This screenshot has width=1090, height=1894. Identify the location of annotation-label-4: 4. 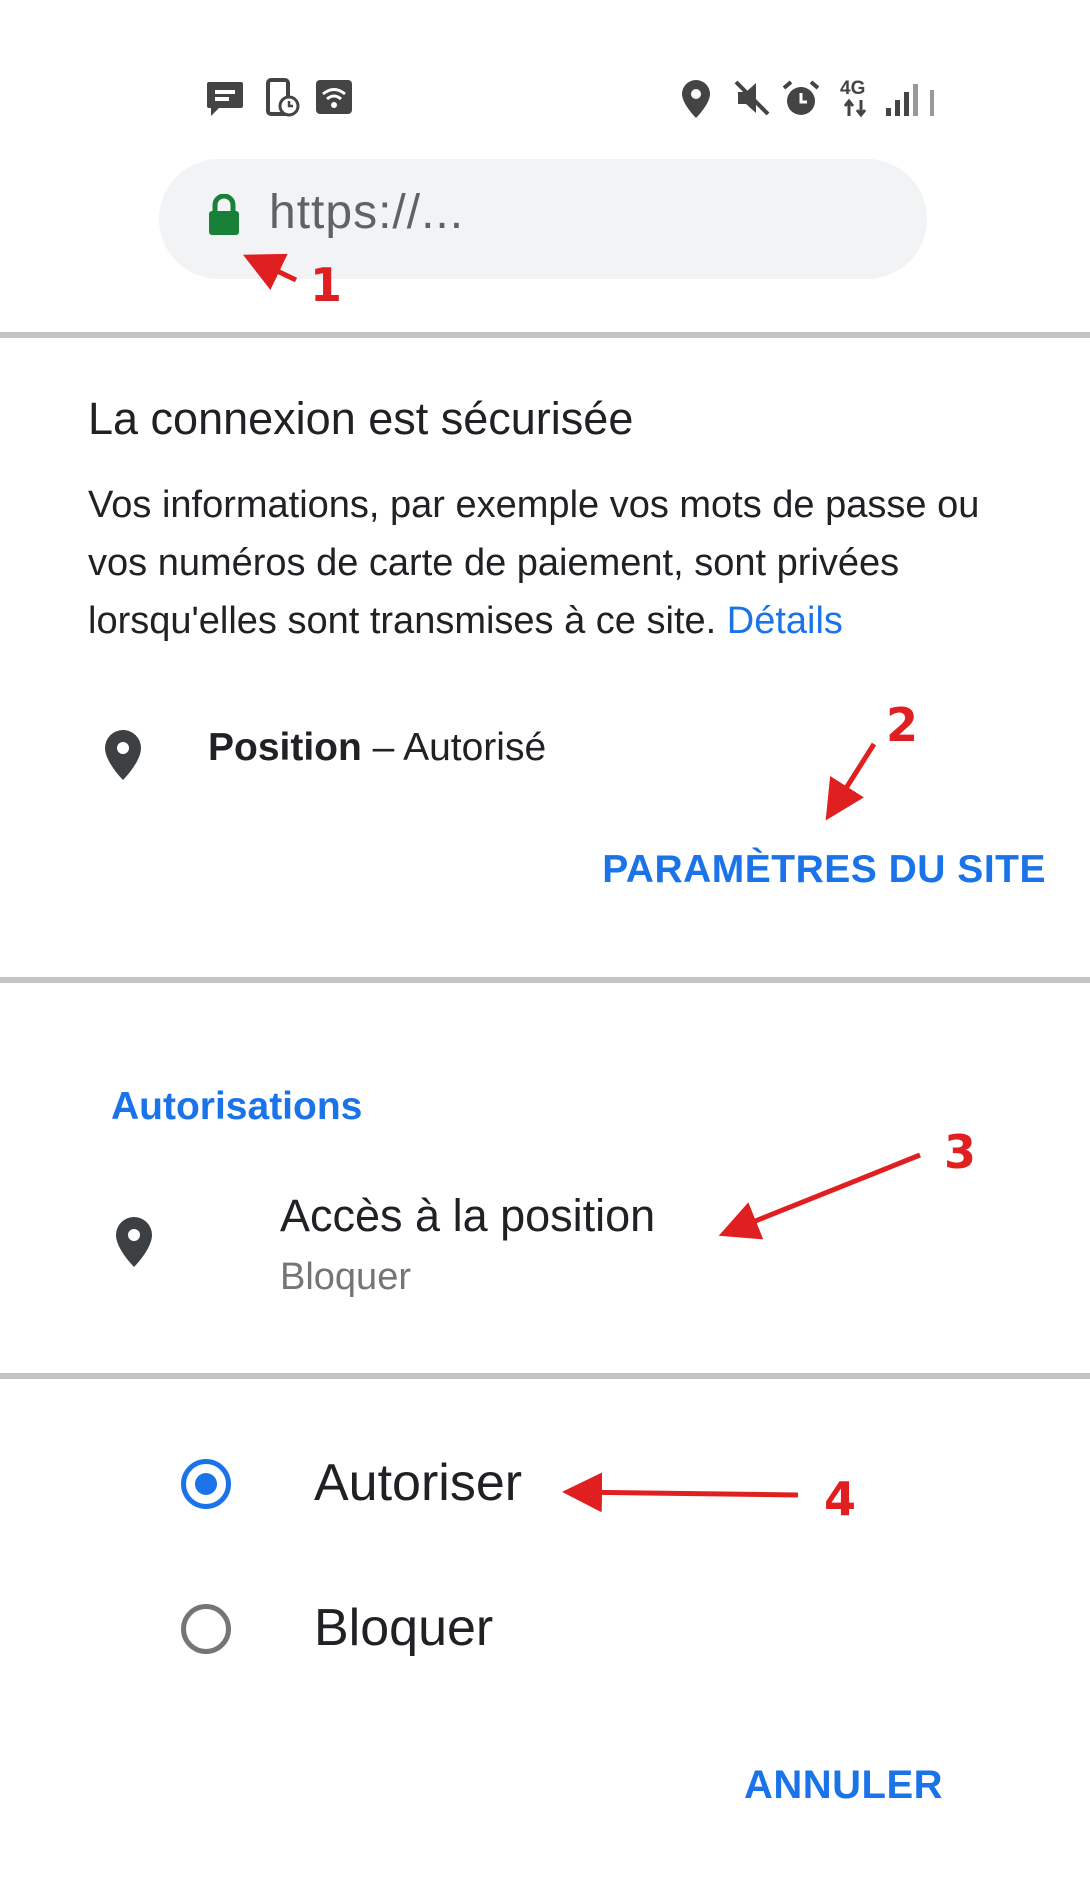
(840, 1499).